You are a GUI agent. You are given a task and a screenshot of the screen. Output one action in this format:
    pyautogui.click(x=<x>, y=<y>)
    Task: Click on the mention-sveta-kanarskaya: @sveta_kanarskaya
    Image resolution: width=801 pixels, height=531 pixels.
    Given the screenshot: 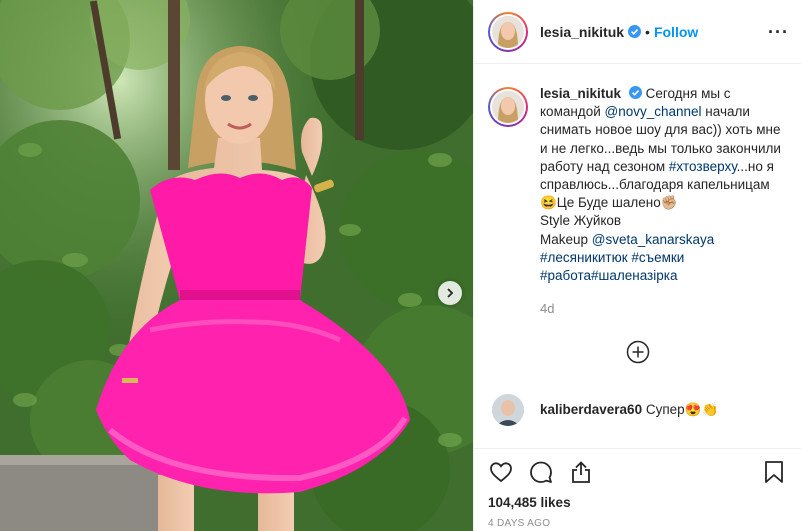 What is the action you would take?
    pyautogui.click(x=653, y=239)
    